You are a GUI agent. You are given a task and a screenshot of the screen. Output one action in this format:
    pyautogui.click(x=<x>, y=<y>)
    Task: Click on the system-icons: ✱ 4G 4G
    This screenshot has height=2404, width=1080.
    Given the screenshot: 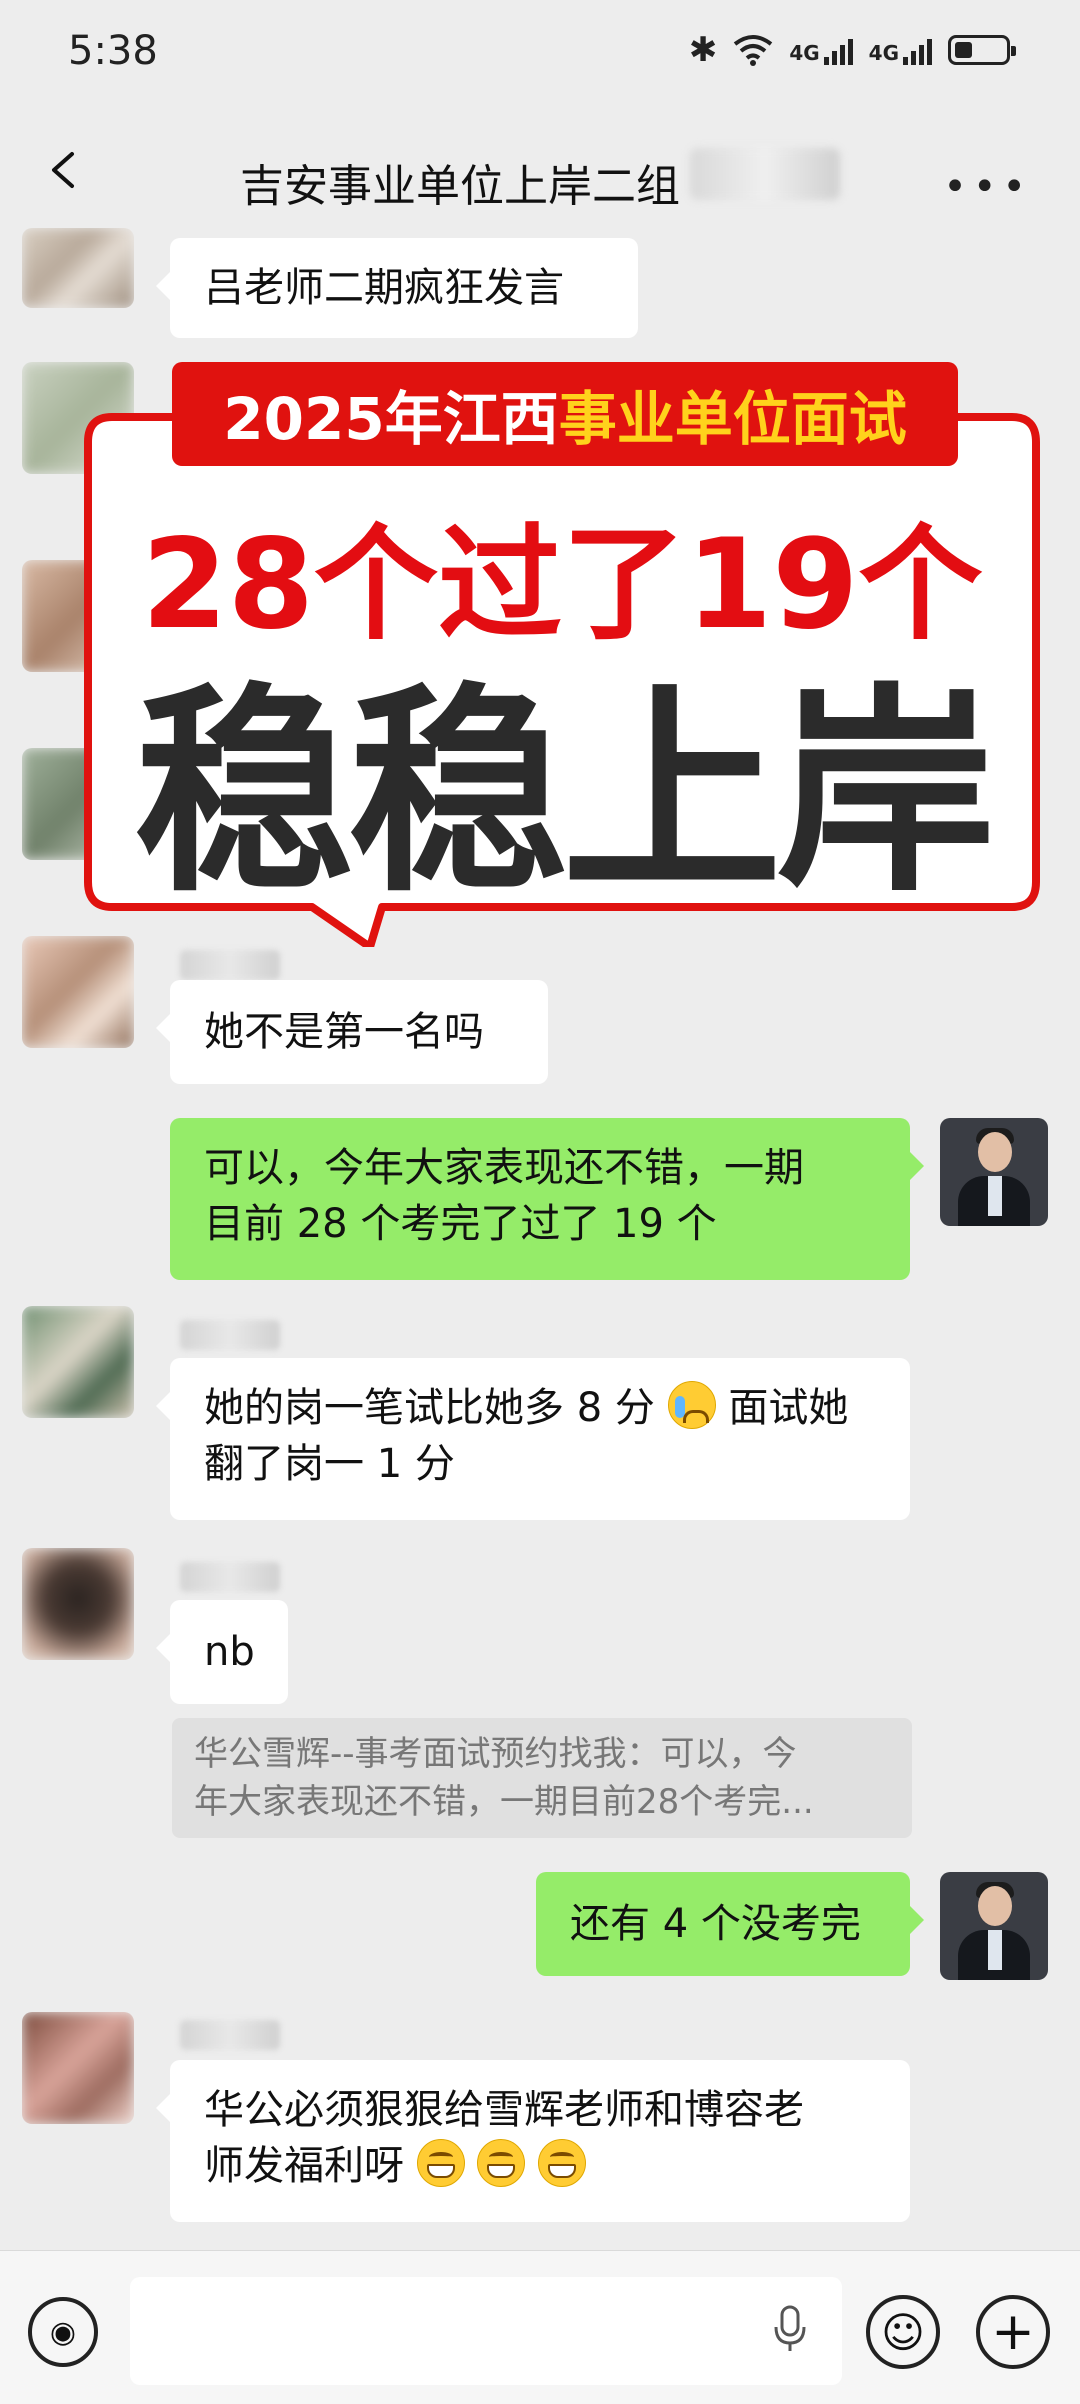 What is the action you would take?
    pyautogui.click(x=852, y=50)
    